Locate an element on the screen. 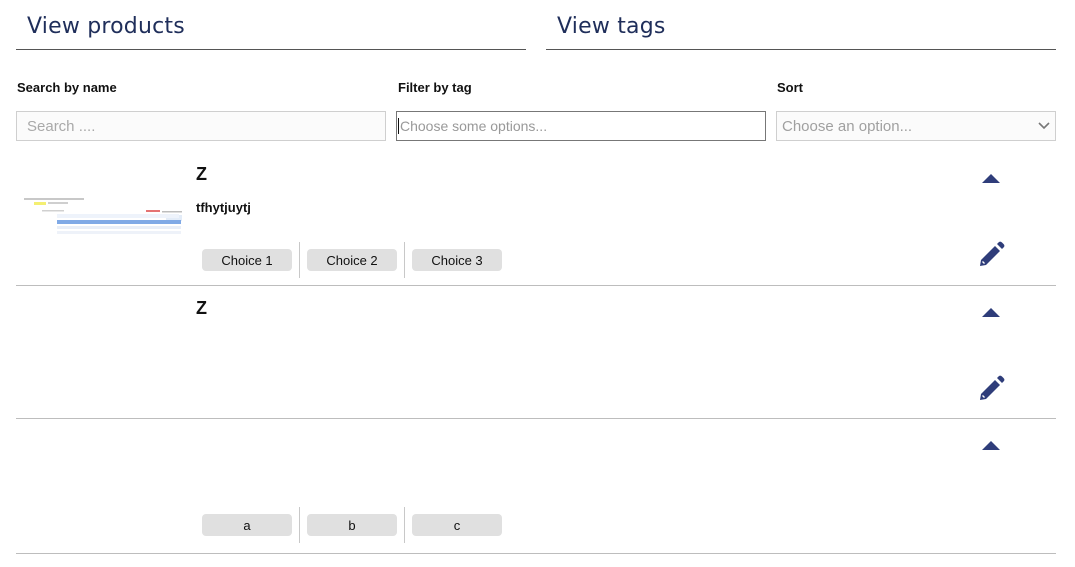 This screenshot has height=567, width=1075. product-tags: a b c is located at coordinates (352, 525).